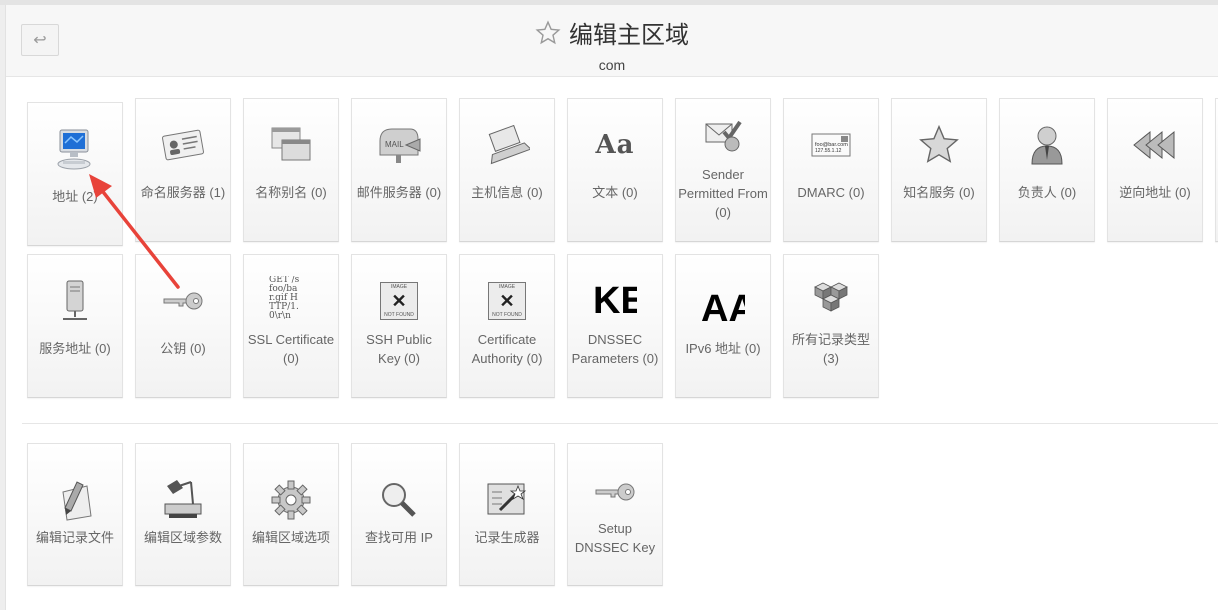 The width and height of the screenshot is (1218, 610). I want to click on record-type-service: 服务地址 (0), so click(75, 326).